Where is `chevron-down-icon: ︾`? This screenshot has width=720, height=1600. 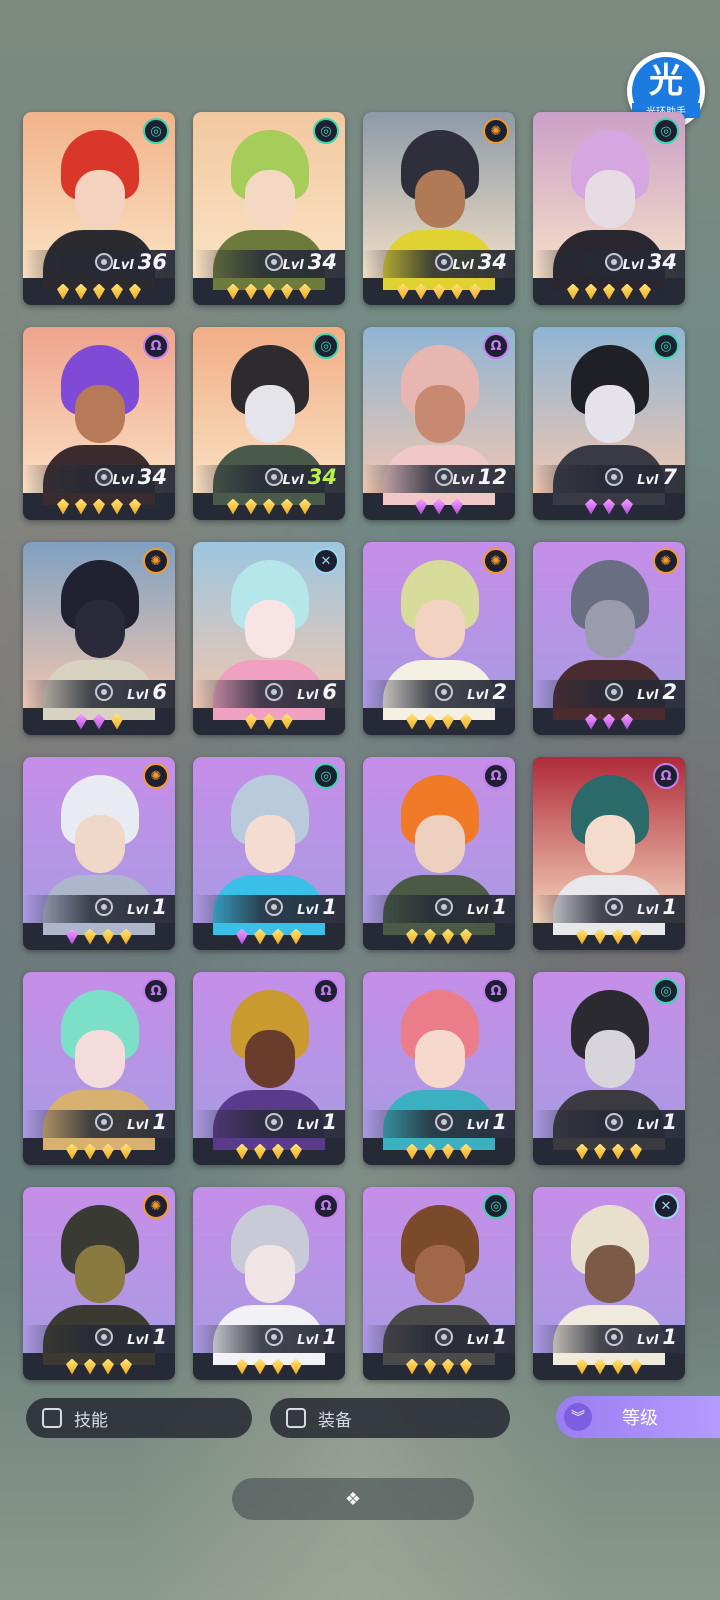
chevron-down-icon: ︾ is located at coordinates (578, 1417).